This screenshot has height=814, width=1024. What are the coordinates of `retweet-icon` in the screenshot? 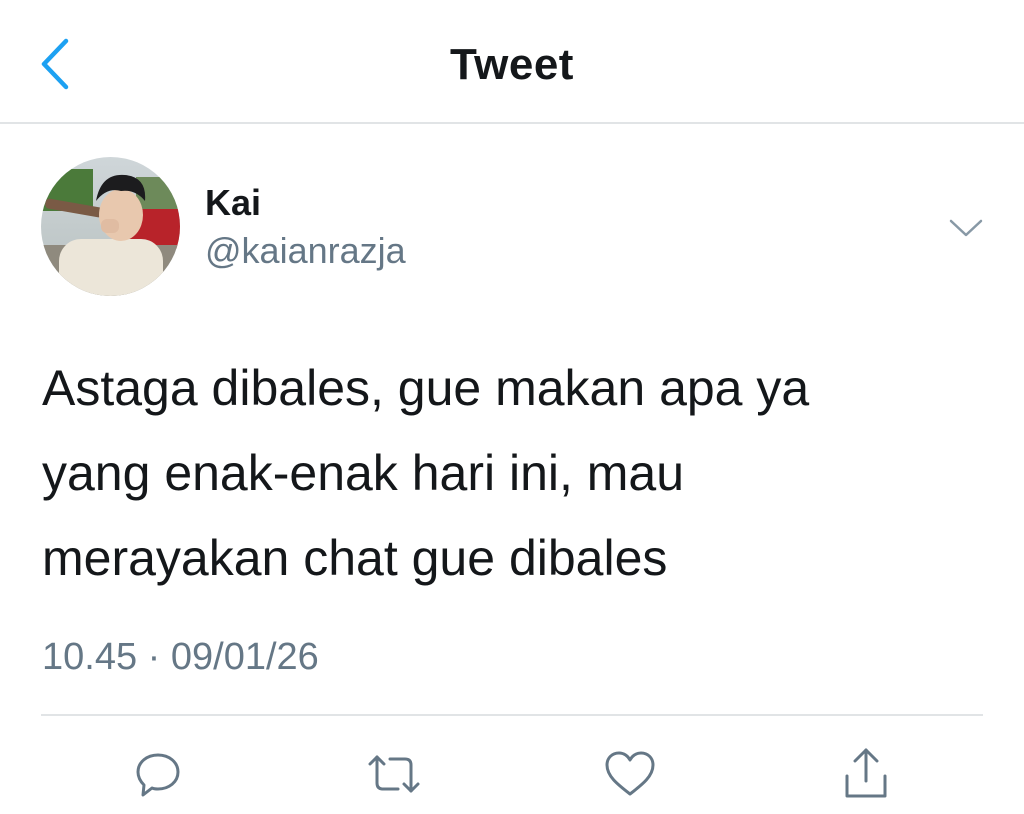 It's located at (394, 774).